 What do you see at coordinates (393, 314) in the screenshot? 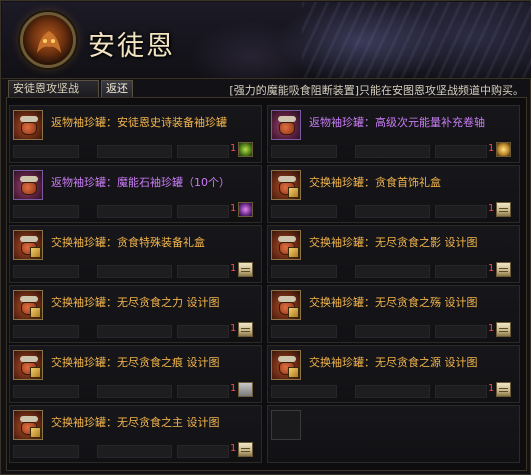
I see `shop-item: 交换袖珍罐：无尽贪食之殇 设计图 1` at bounding box center [393, 314].